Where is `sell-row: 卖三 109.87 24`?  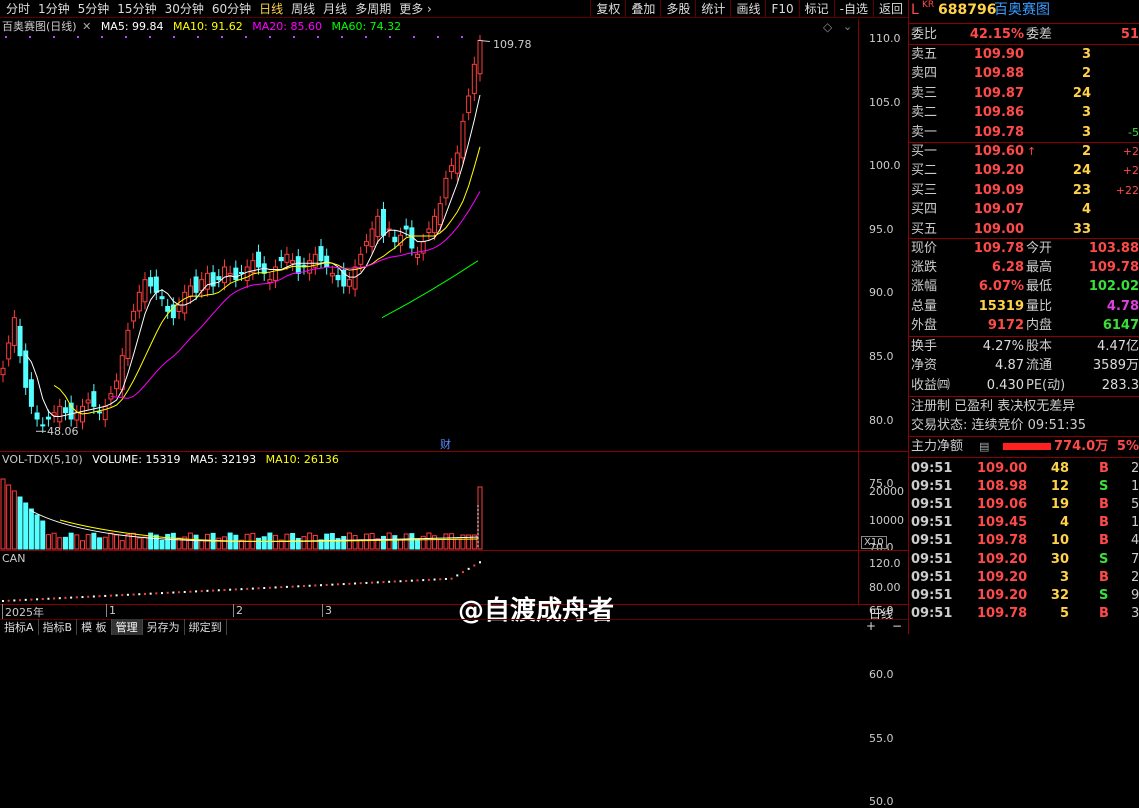 sell-row: 卖三 109.87 24 is located at coordinates (1024, 93).